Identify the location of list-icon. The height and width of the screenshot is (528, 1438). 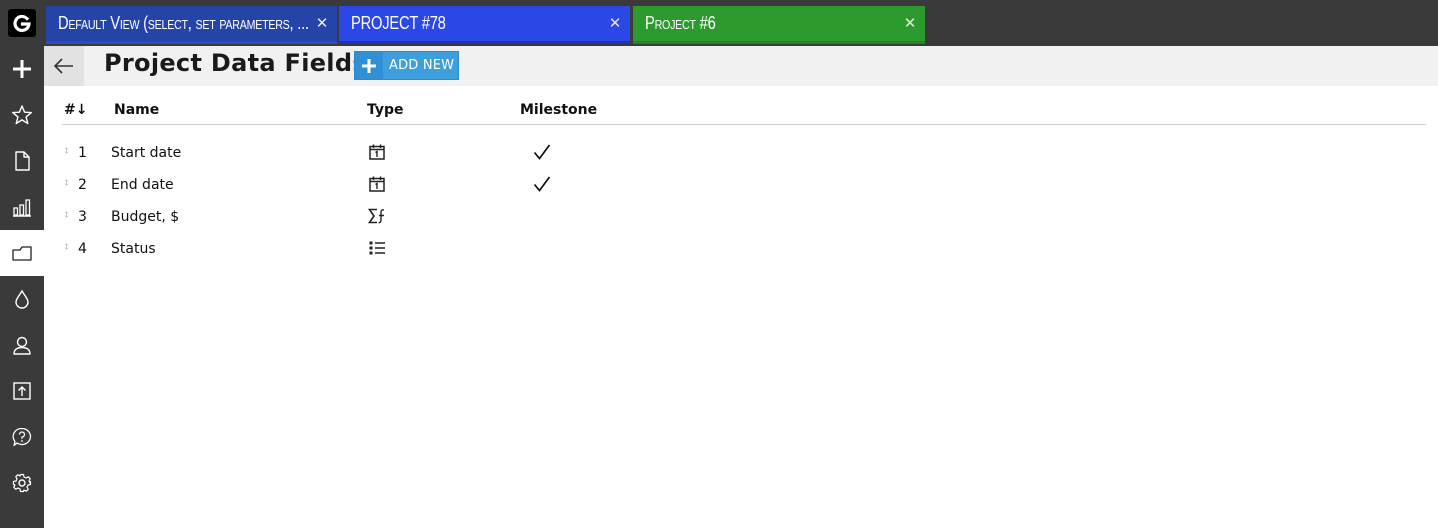
(377, 248).